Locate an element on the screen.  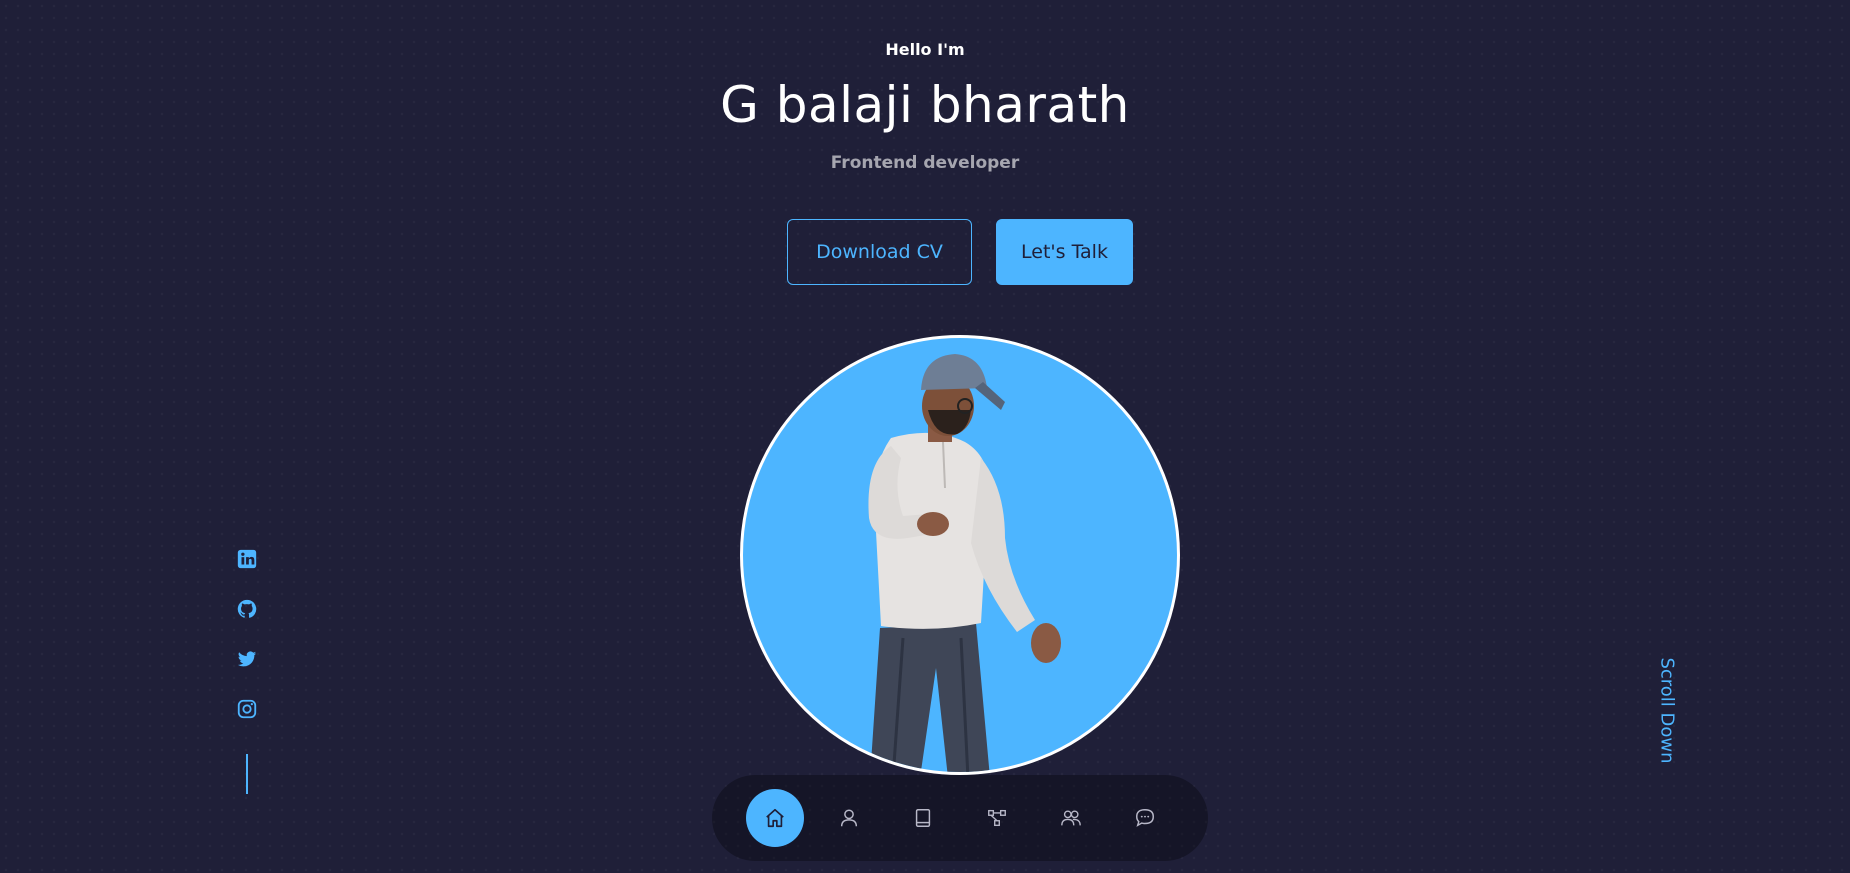
nav-services is located at coordinates (997, 818).